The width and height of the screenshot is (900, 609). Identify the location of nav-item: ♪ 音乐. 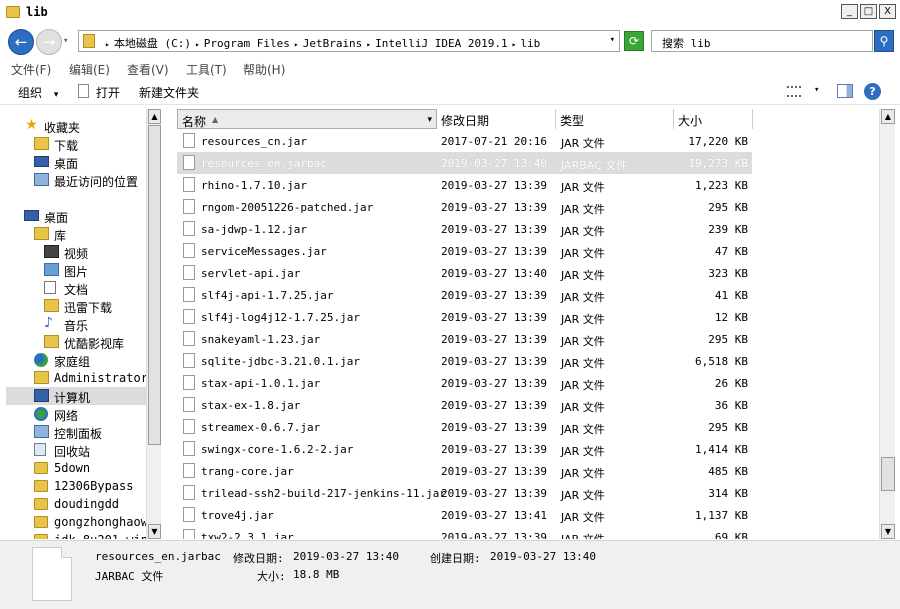
(76, 324).